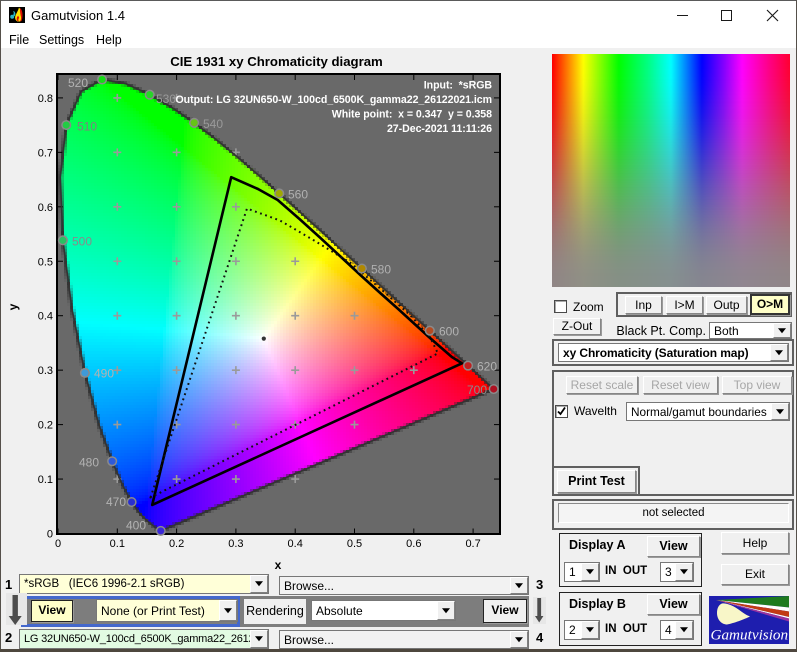  I want to click on svg-text: 27-Dec-2021 11:11:26, so click(439, 129).